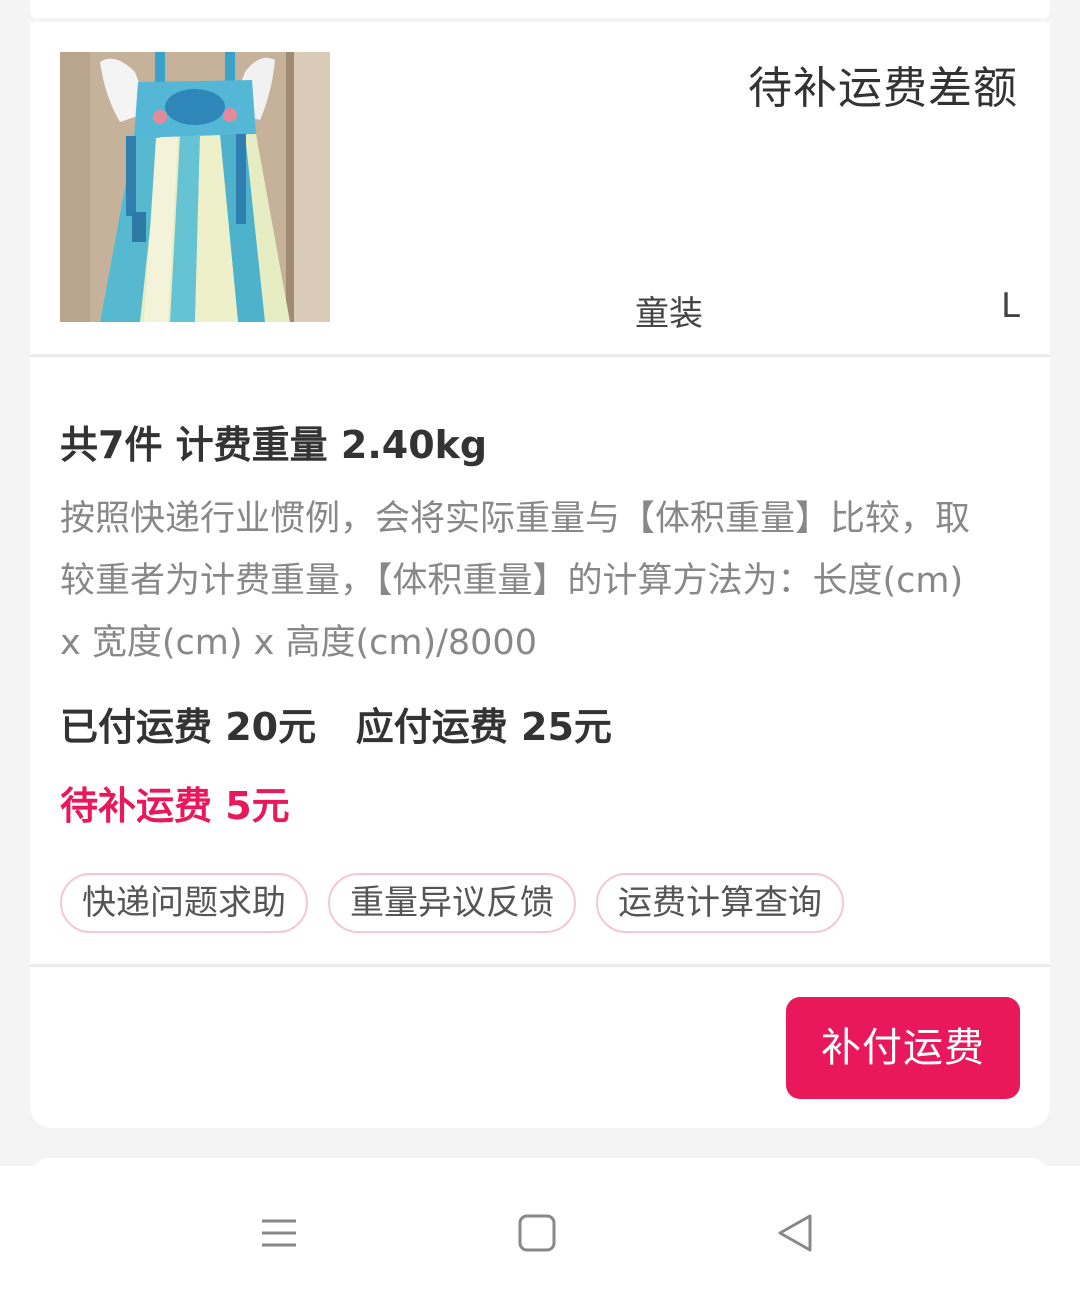 Image resolution: width=1080 pixels, height=1299 pixels. I want to click on product-size: L, so click(1010, 306).